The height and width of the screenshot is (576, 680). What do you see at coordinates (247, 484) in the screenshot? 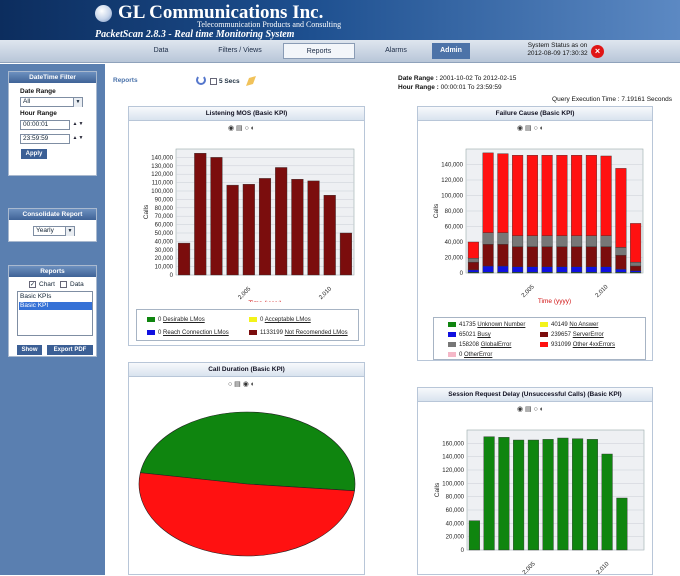
I see `call-duration-pie-chart` at bounding box center [247, 484].